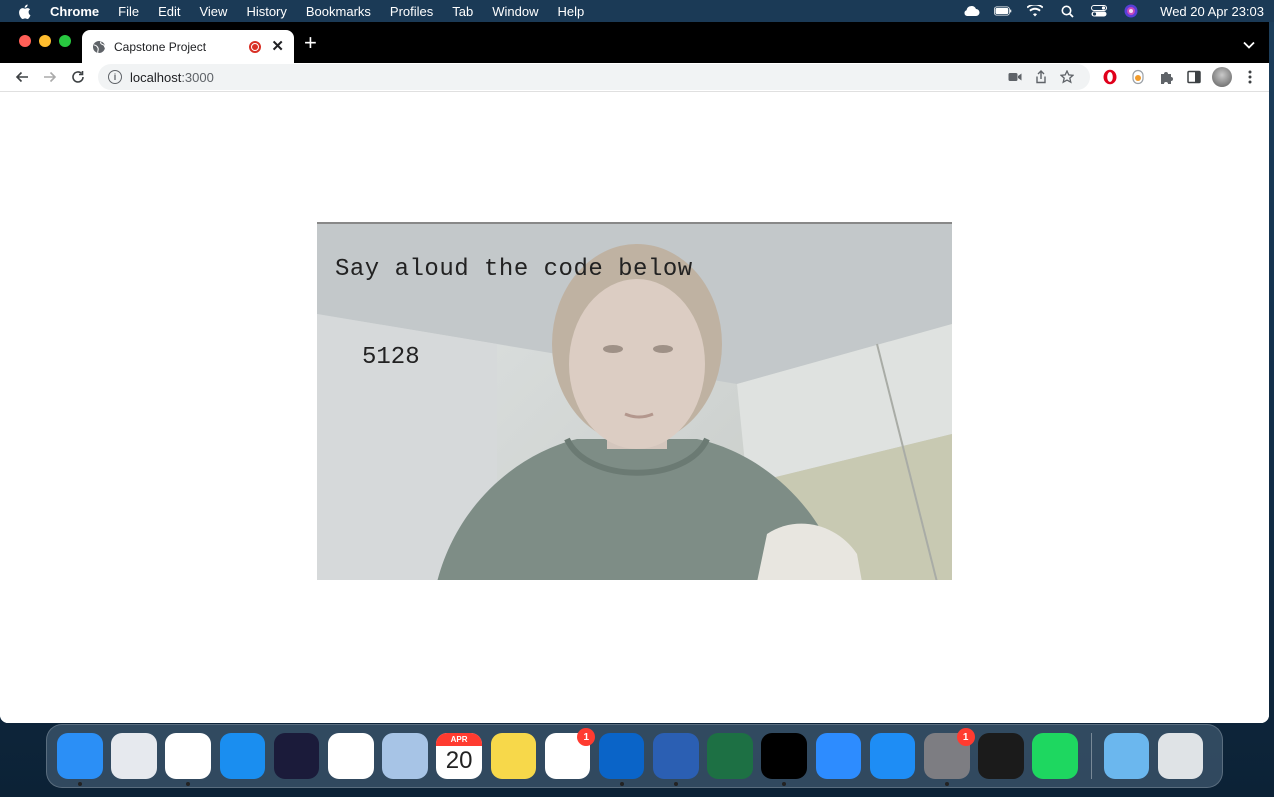 The height and width of the screenshot is (797, 1274). I want to click on dock-downloads-icon, so click(1126, 756).